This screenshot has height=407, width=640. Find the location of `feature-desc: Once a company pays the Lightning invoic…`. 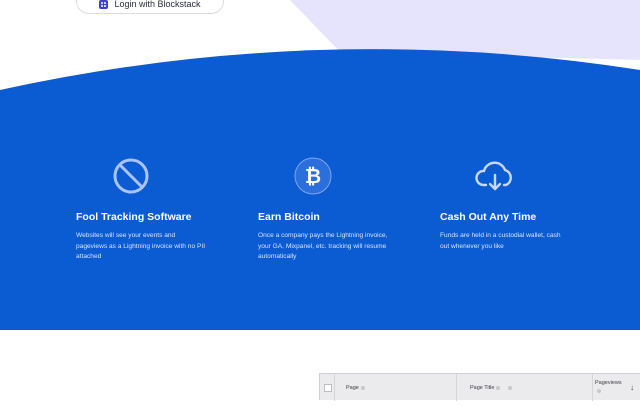

feature-desc: Once a company pays the Lightning invoic… is located at coordinates (323, 246).